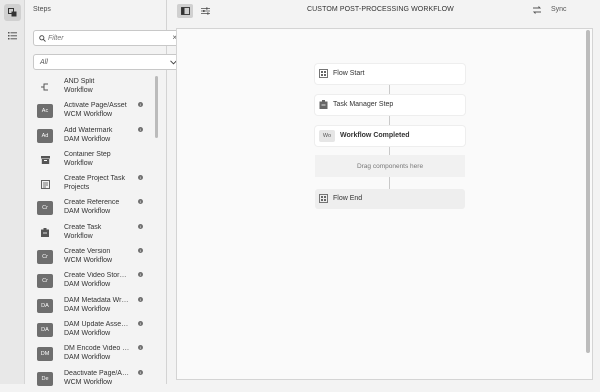 This screenshot has height=392, width=600. What do you see at coordinates (45, 111) in the screenshot?
I see `step-badge: Ac` at bounding box center [45, 111].